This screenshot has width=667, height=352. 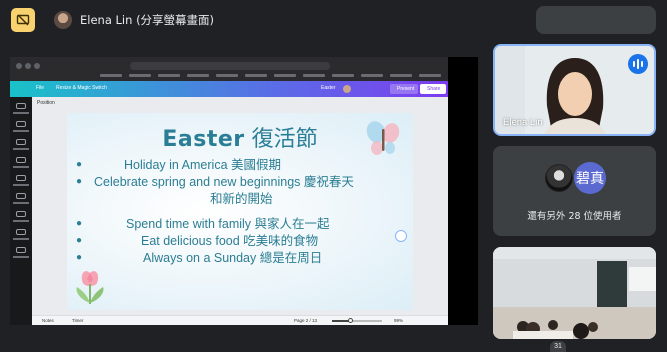 I want to click on top-bar: Elena Lin (分享螢幕畫面), so click(x=333, y=20).